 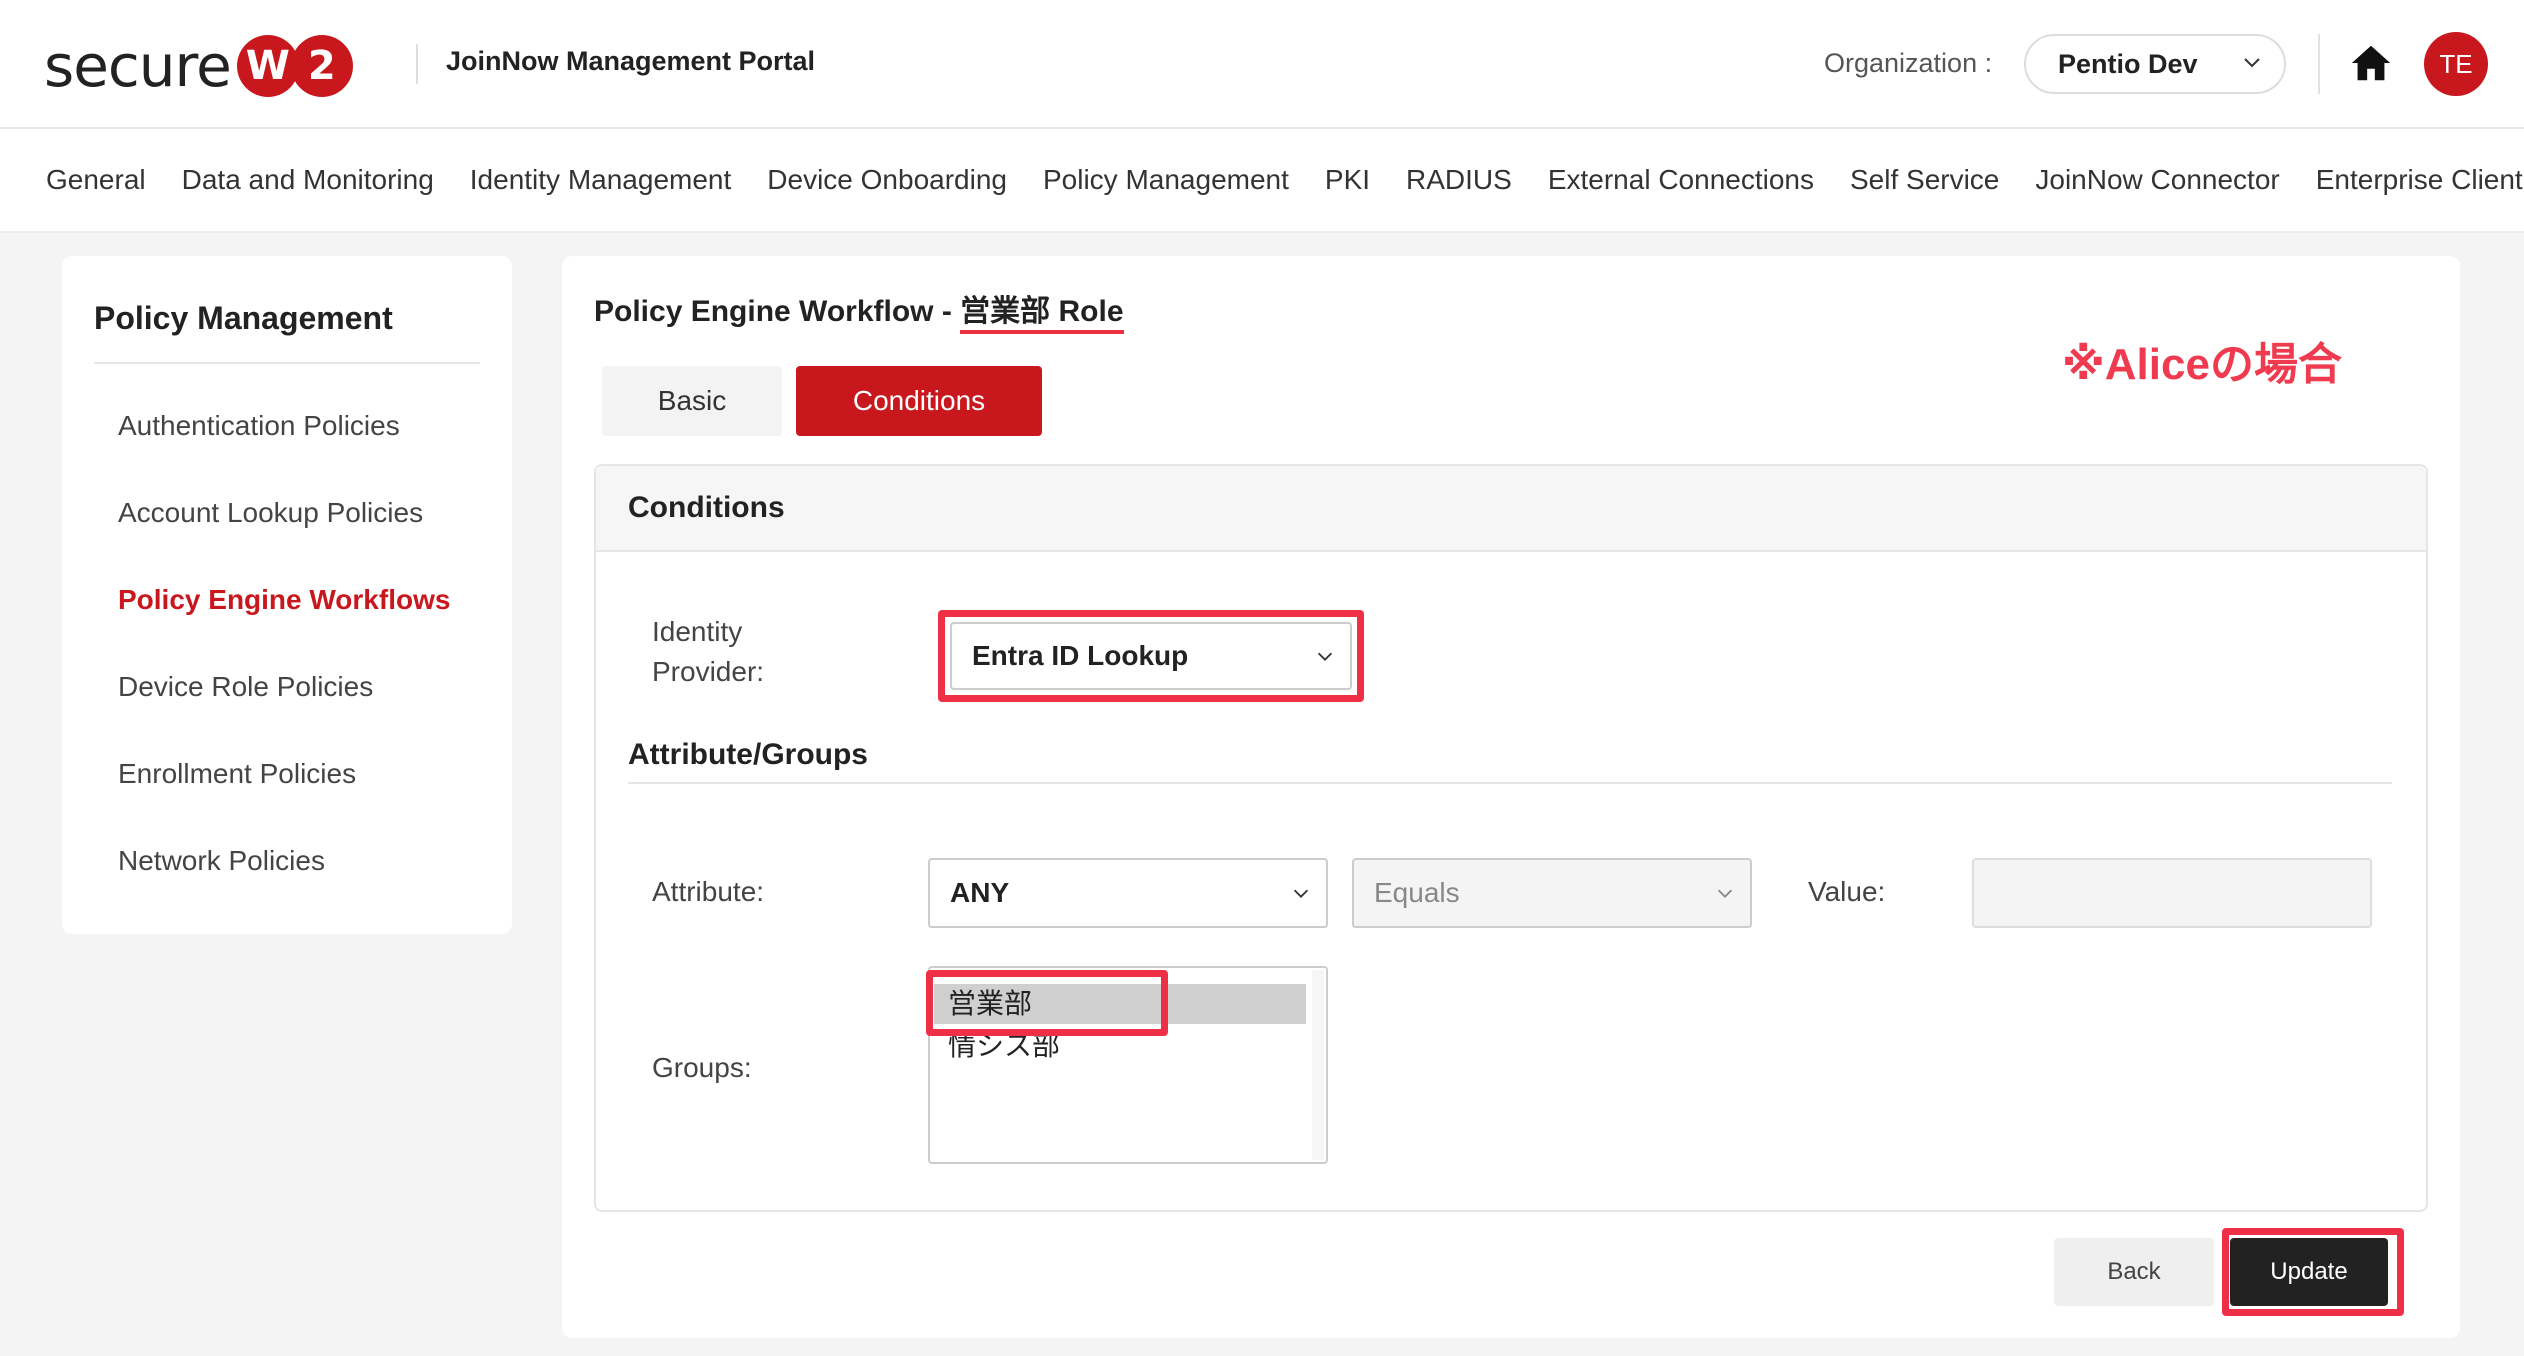 I want to click on attribute-groups-divider, so click(x=1510, y=783).